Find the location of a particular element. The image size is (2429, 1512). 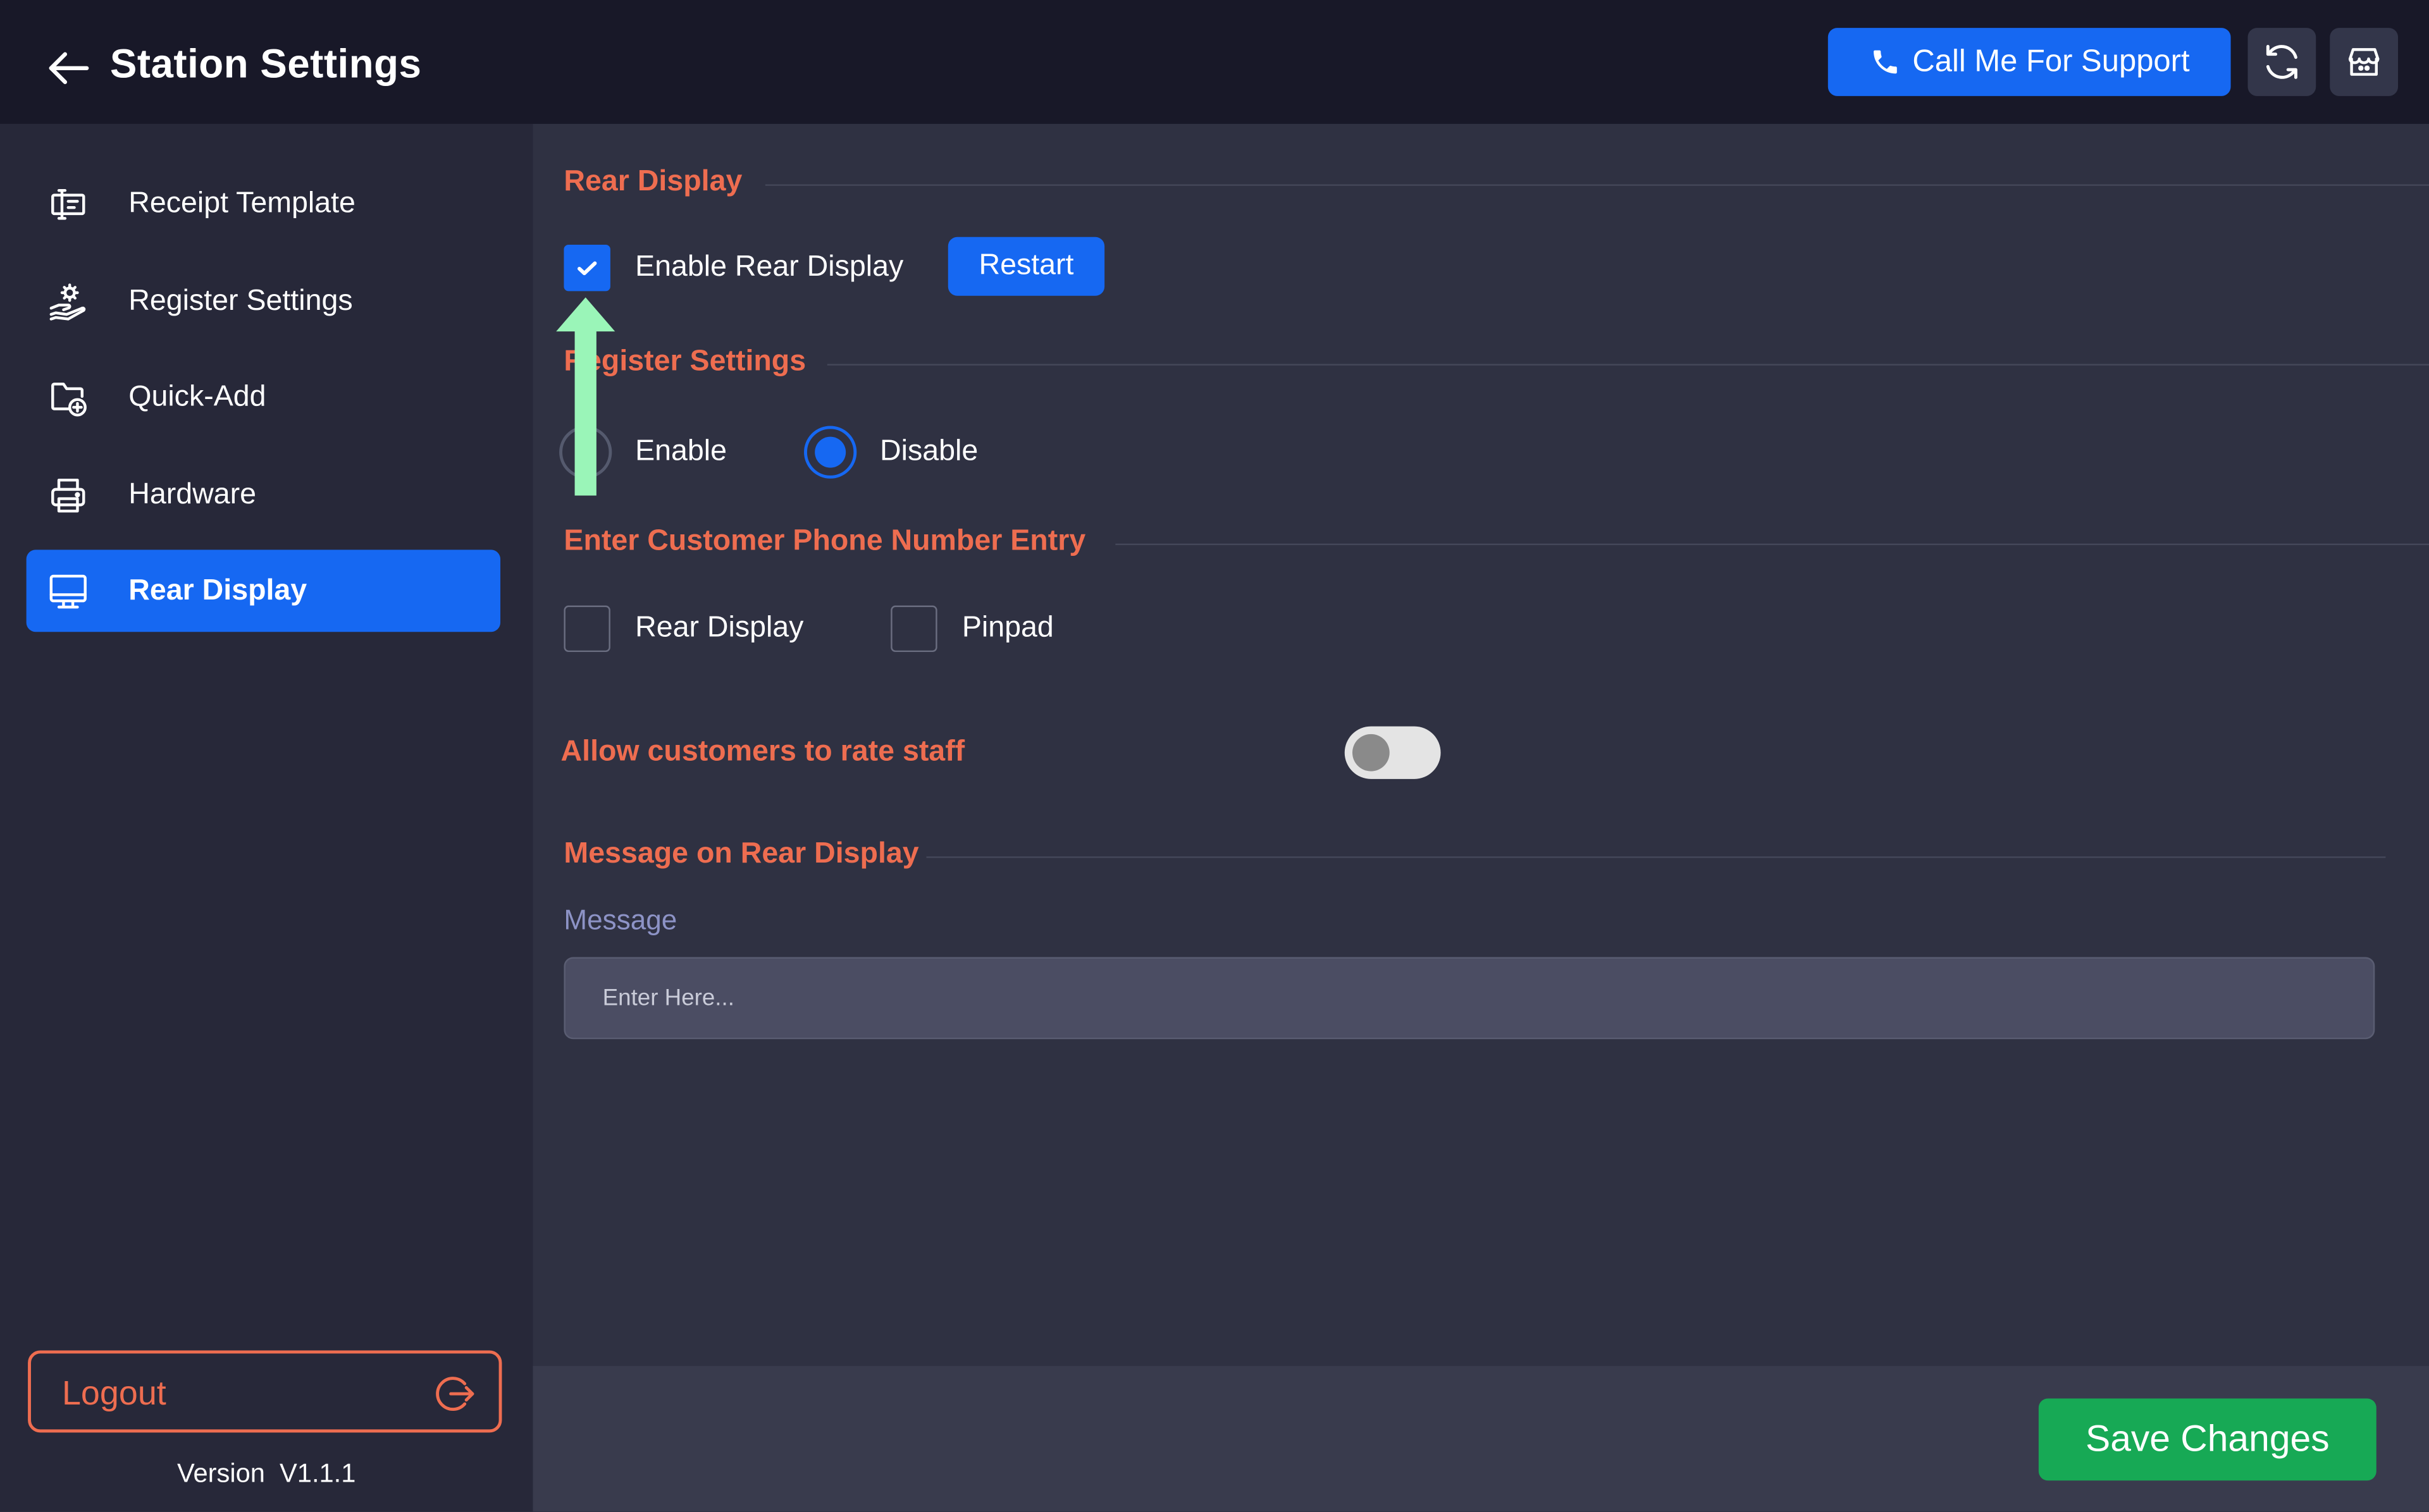

store-icon is located at coordinates (2364, 62).